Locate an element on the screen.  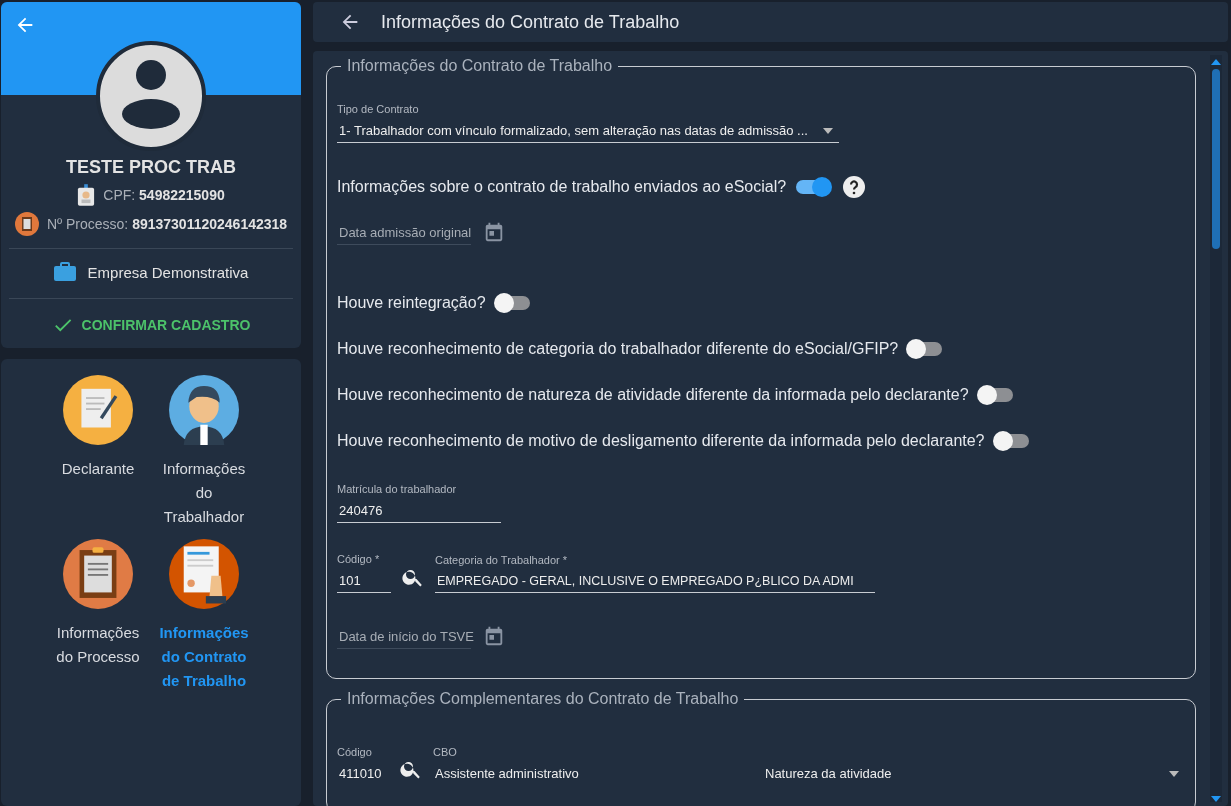
section-title: Informações do Contrato de Trabalho is located at coordinates (480, 66).